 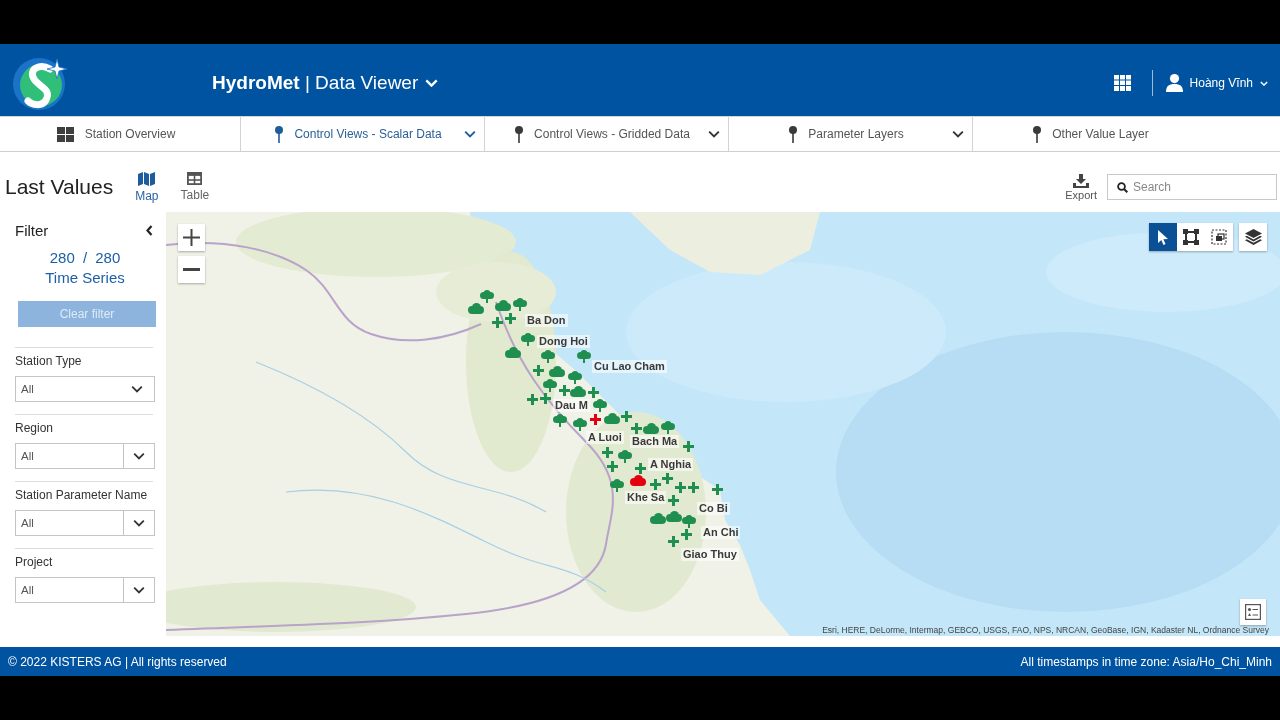 I want to click on station-label: Cu Lao Cham, so click(x=629, y=366).